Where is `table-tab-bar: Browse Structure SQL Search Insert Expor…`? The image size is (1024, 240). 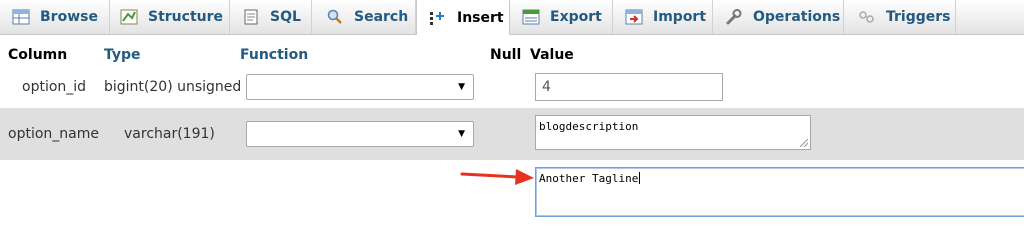
table-tab-bar: Browse Structure SQL Search Insert Expor… is located at coordinates (512, 17).